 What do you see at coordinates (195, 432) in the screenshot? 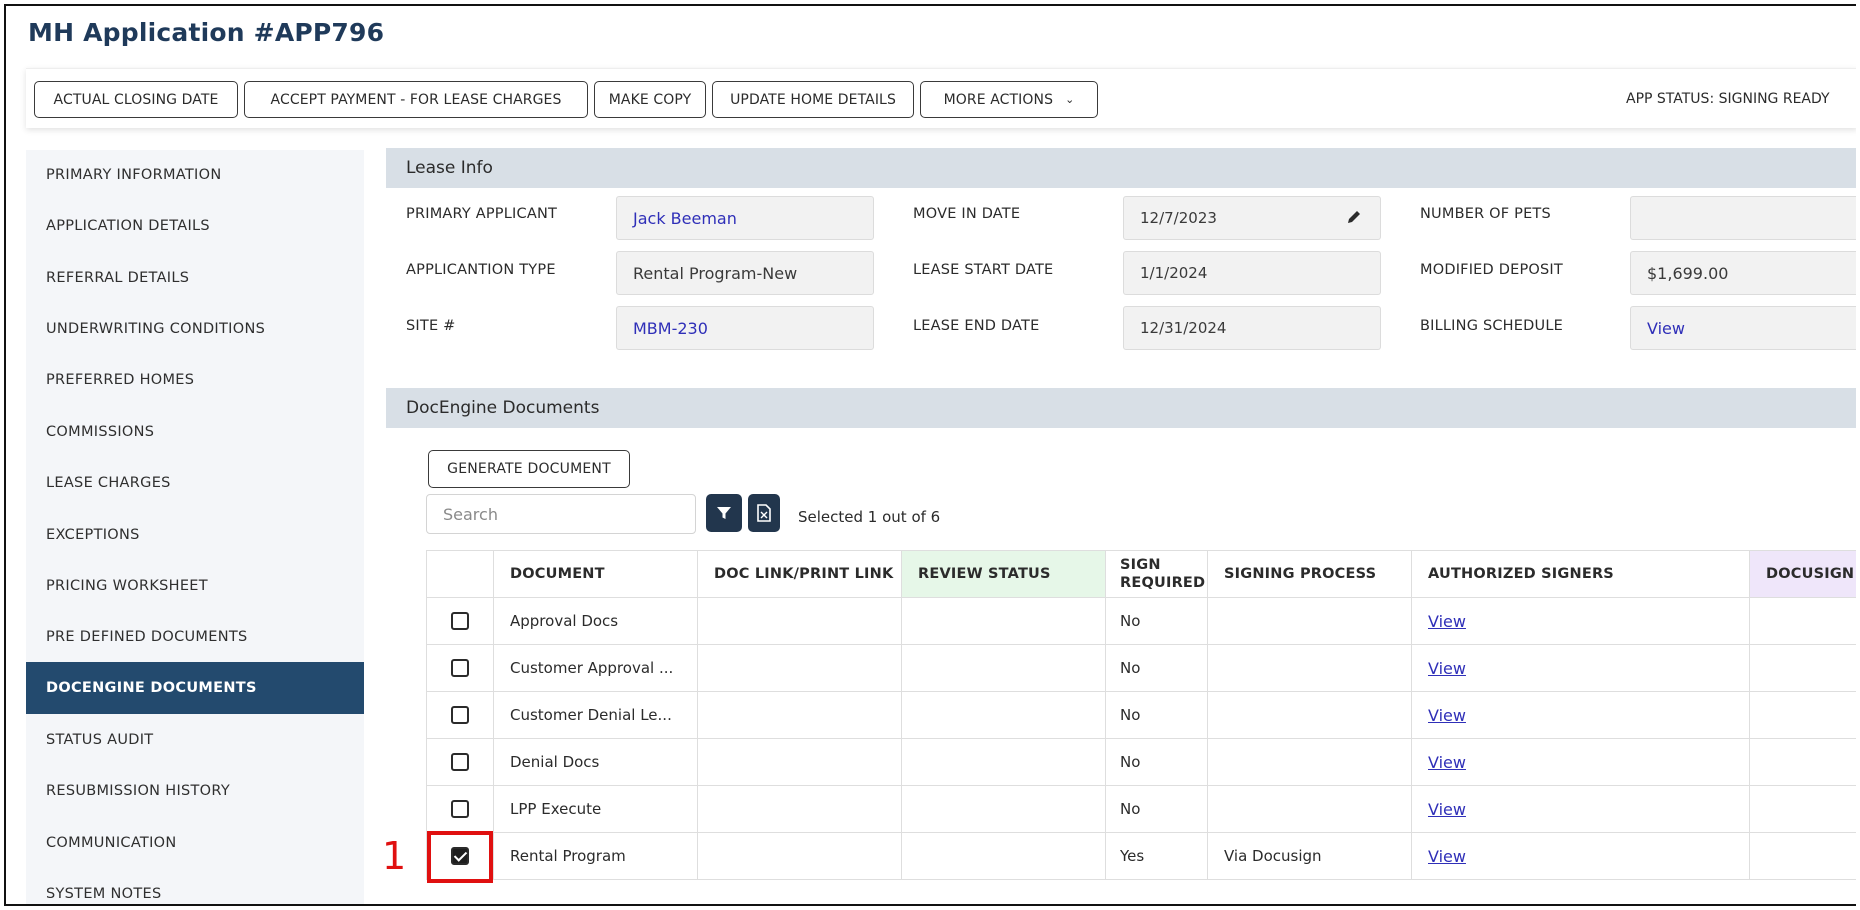
I see `sidebar-item-commissions: COMMISSIONS` at bounding box center [195, 432].